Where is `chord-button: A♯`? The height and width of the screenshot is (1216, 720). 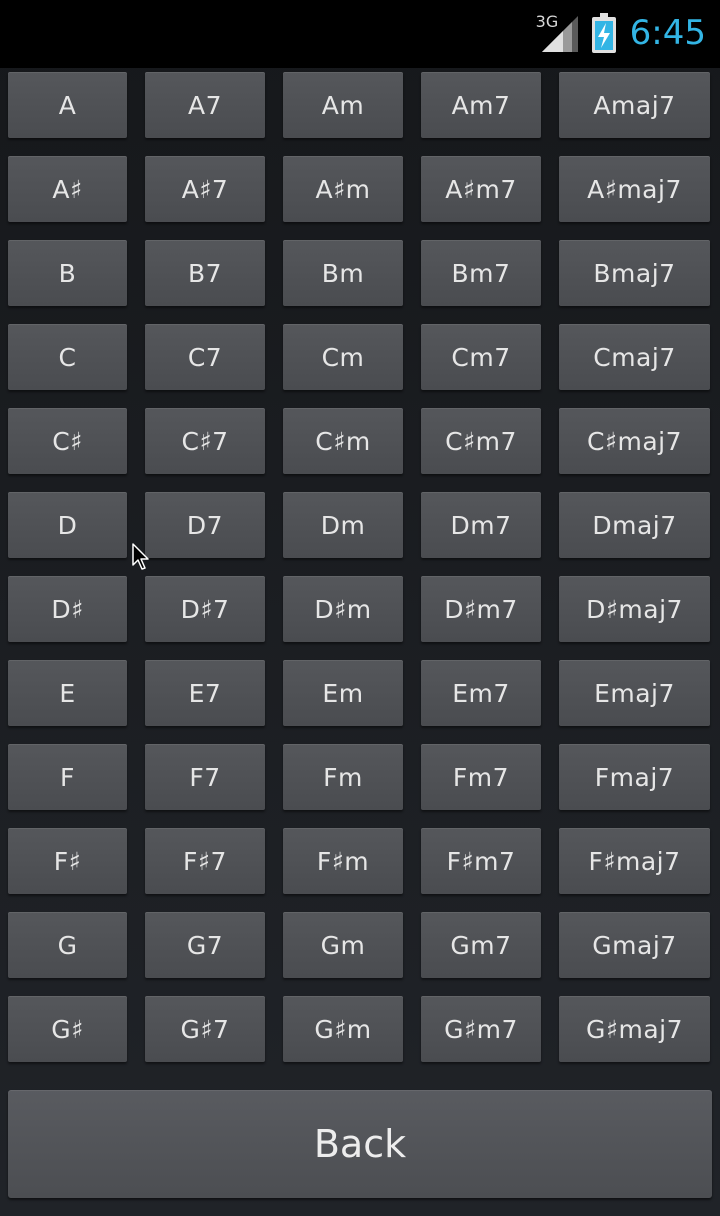 chord-button: A♯ is located at coordinates (67, 189).